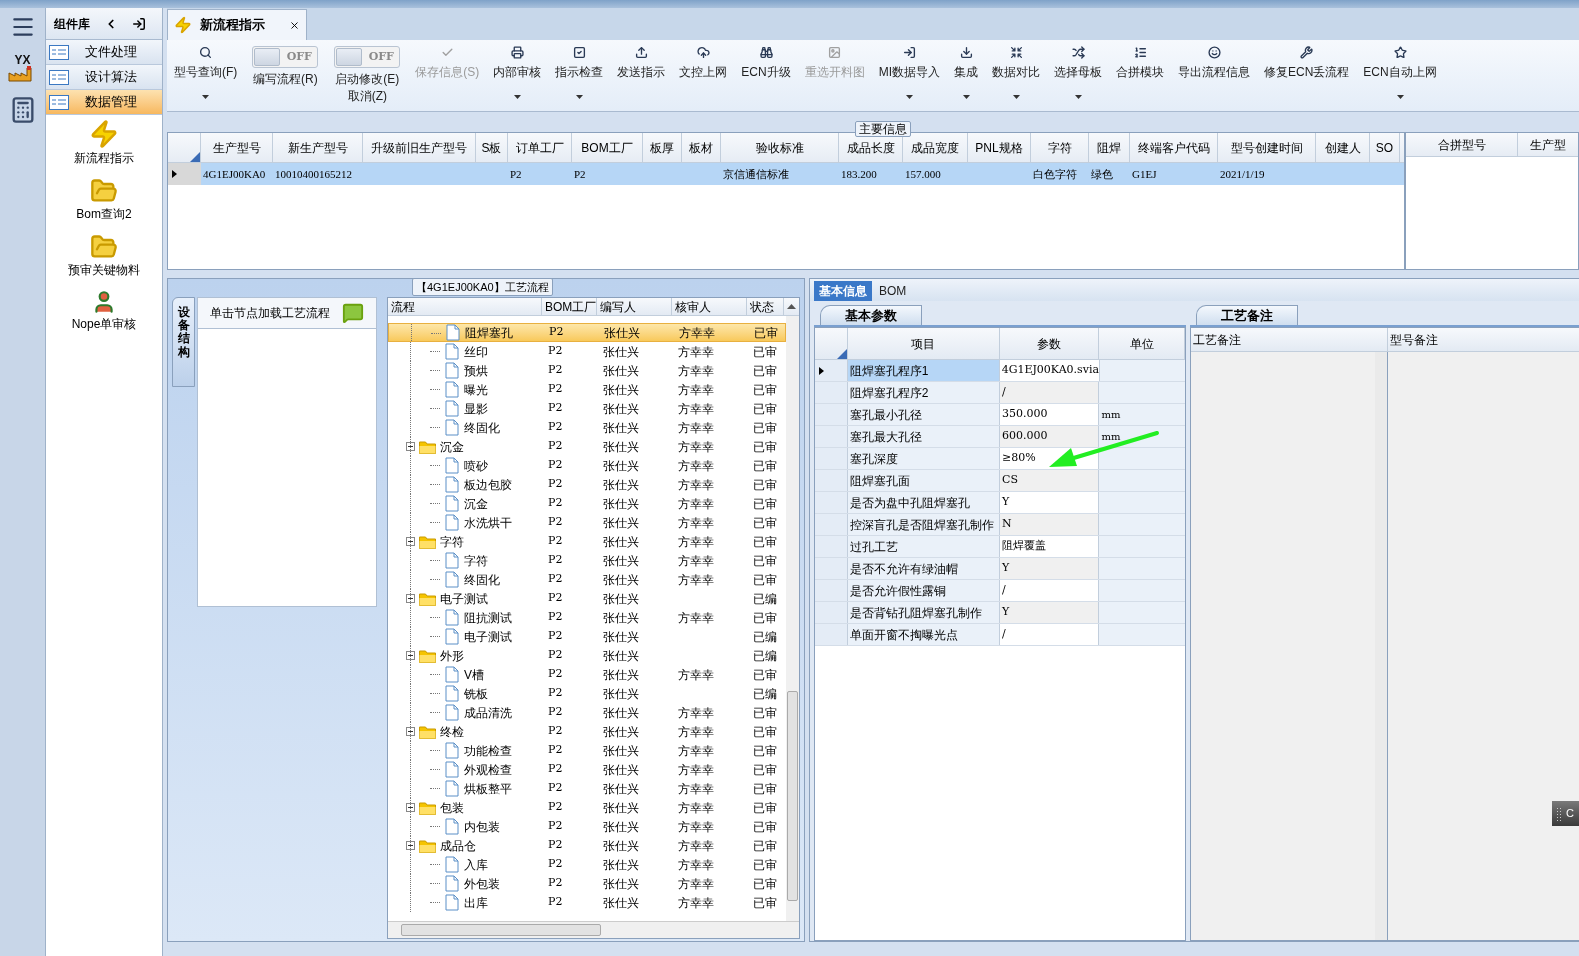 Image resolution: width=1579 pixels, height=956 pixels. Describe the element at coordinates (517, 73) in the screenshot. I see `toolbar-button: 内部审核` at that location.